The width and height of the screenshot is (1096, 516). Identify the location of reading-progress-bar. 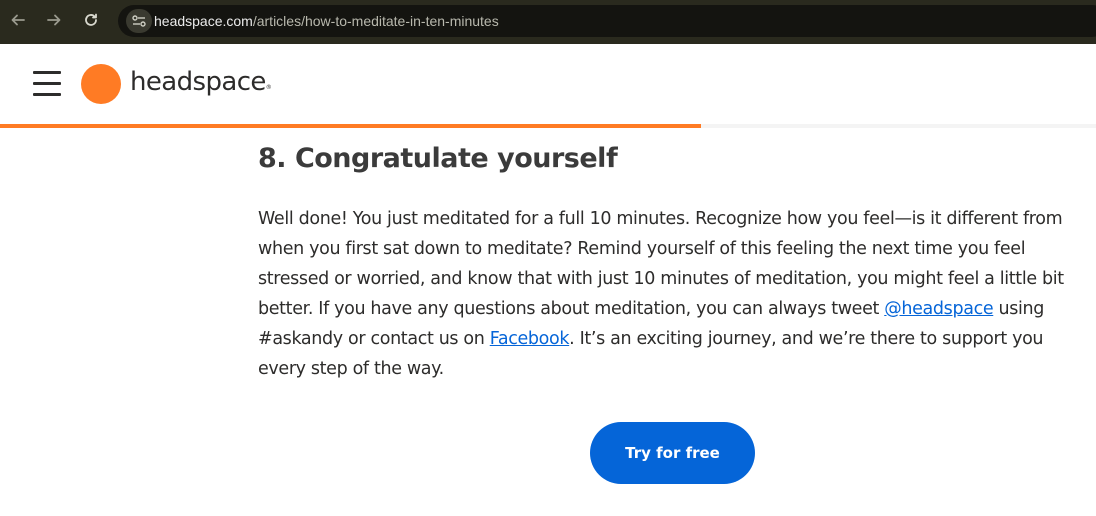
(548, 126).